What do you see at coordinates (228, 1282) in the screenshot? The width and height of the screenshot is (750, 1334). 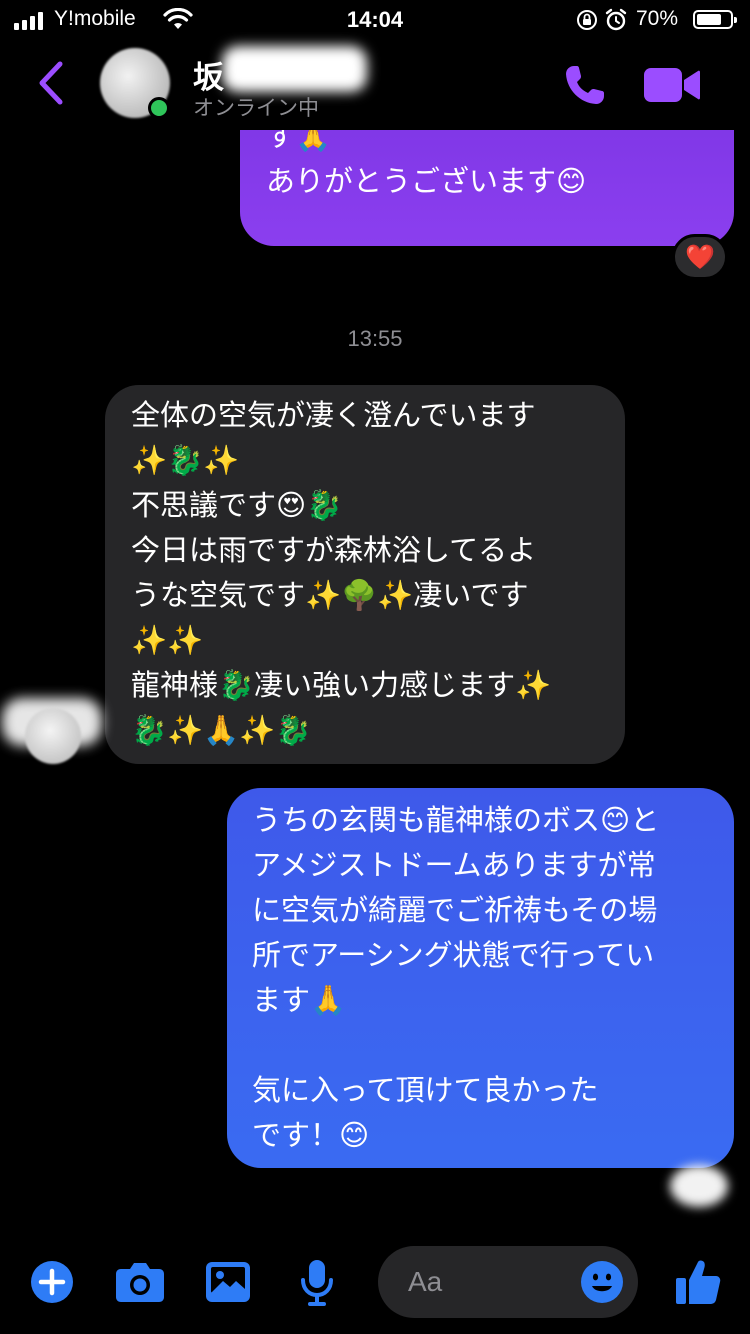 I see `image-icon` at bounding box center [228, 1282].